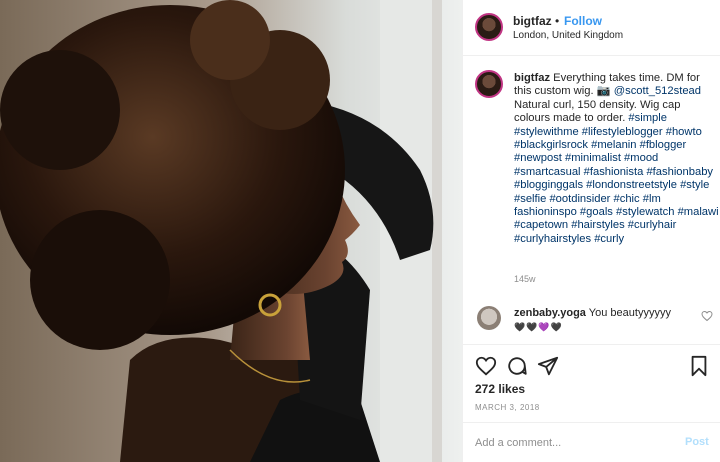 The height and width of the screenshot is (462, 720). What do you see at coordinates (507, 407) in the screenshot?
I see `post-date: MARCH 3, 2018` at bounding box center [507, 407].